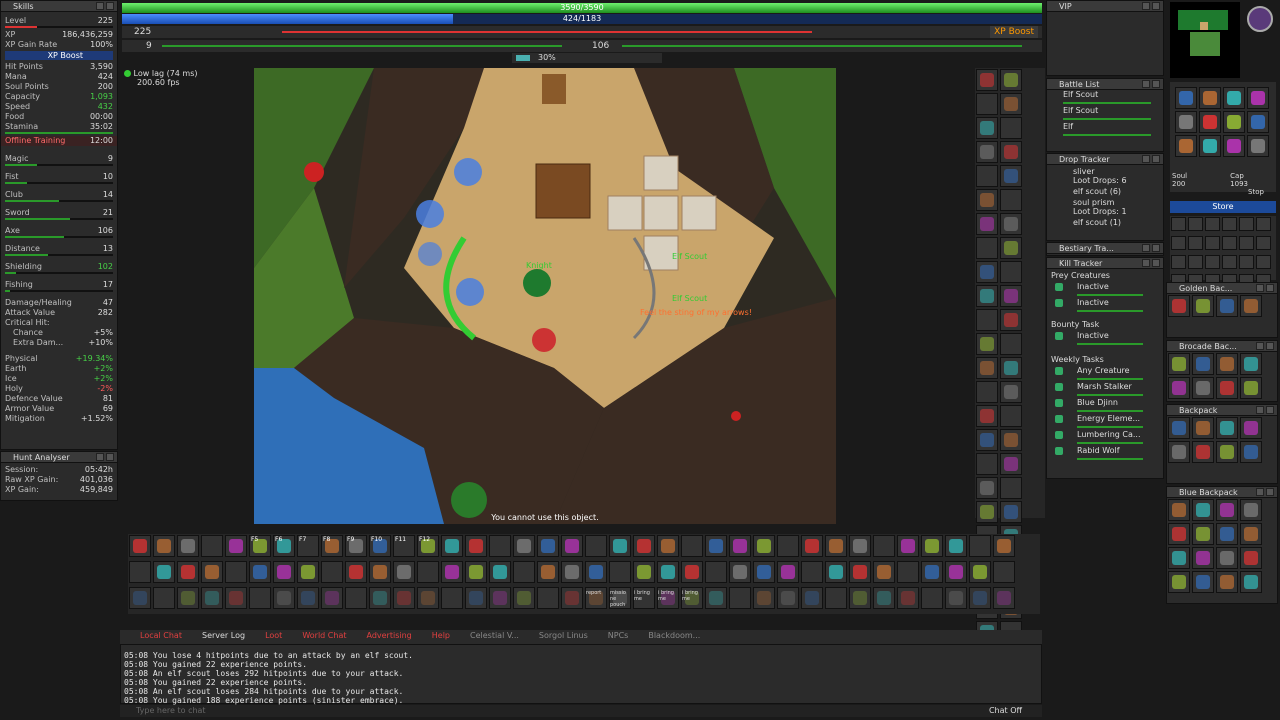  What do you see at coordinates (171, 710) in the screenshot?
I see `chat-input: Type here to chat` at bounding box center [171, 710].